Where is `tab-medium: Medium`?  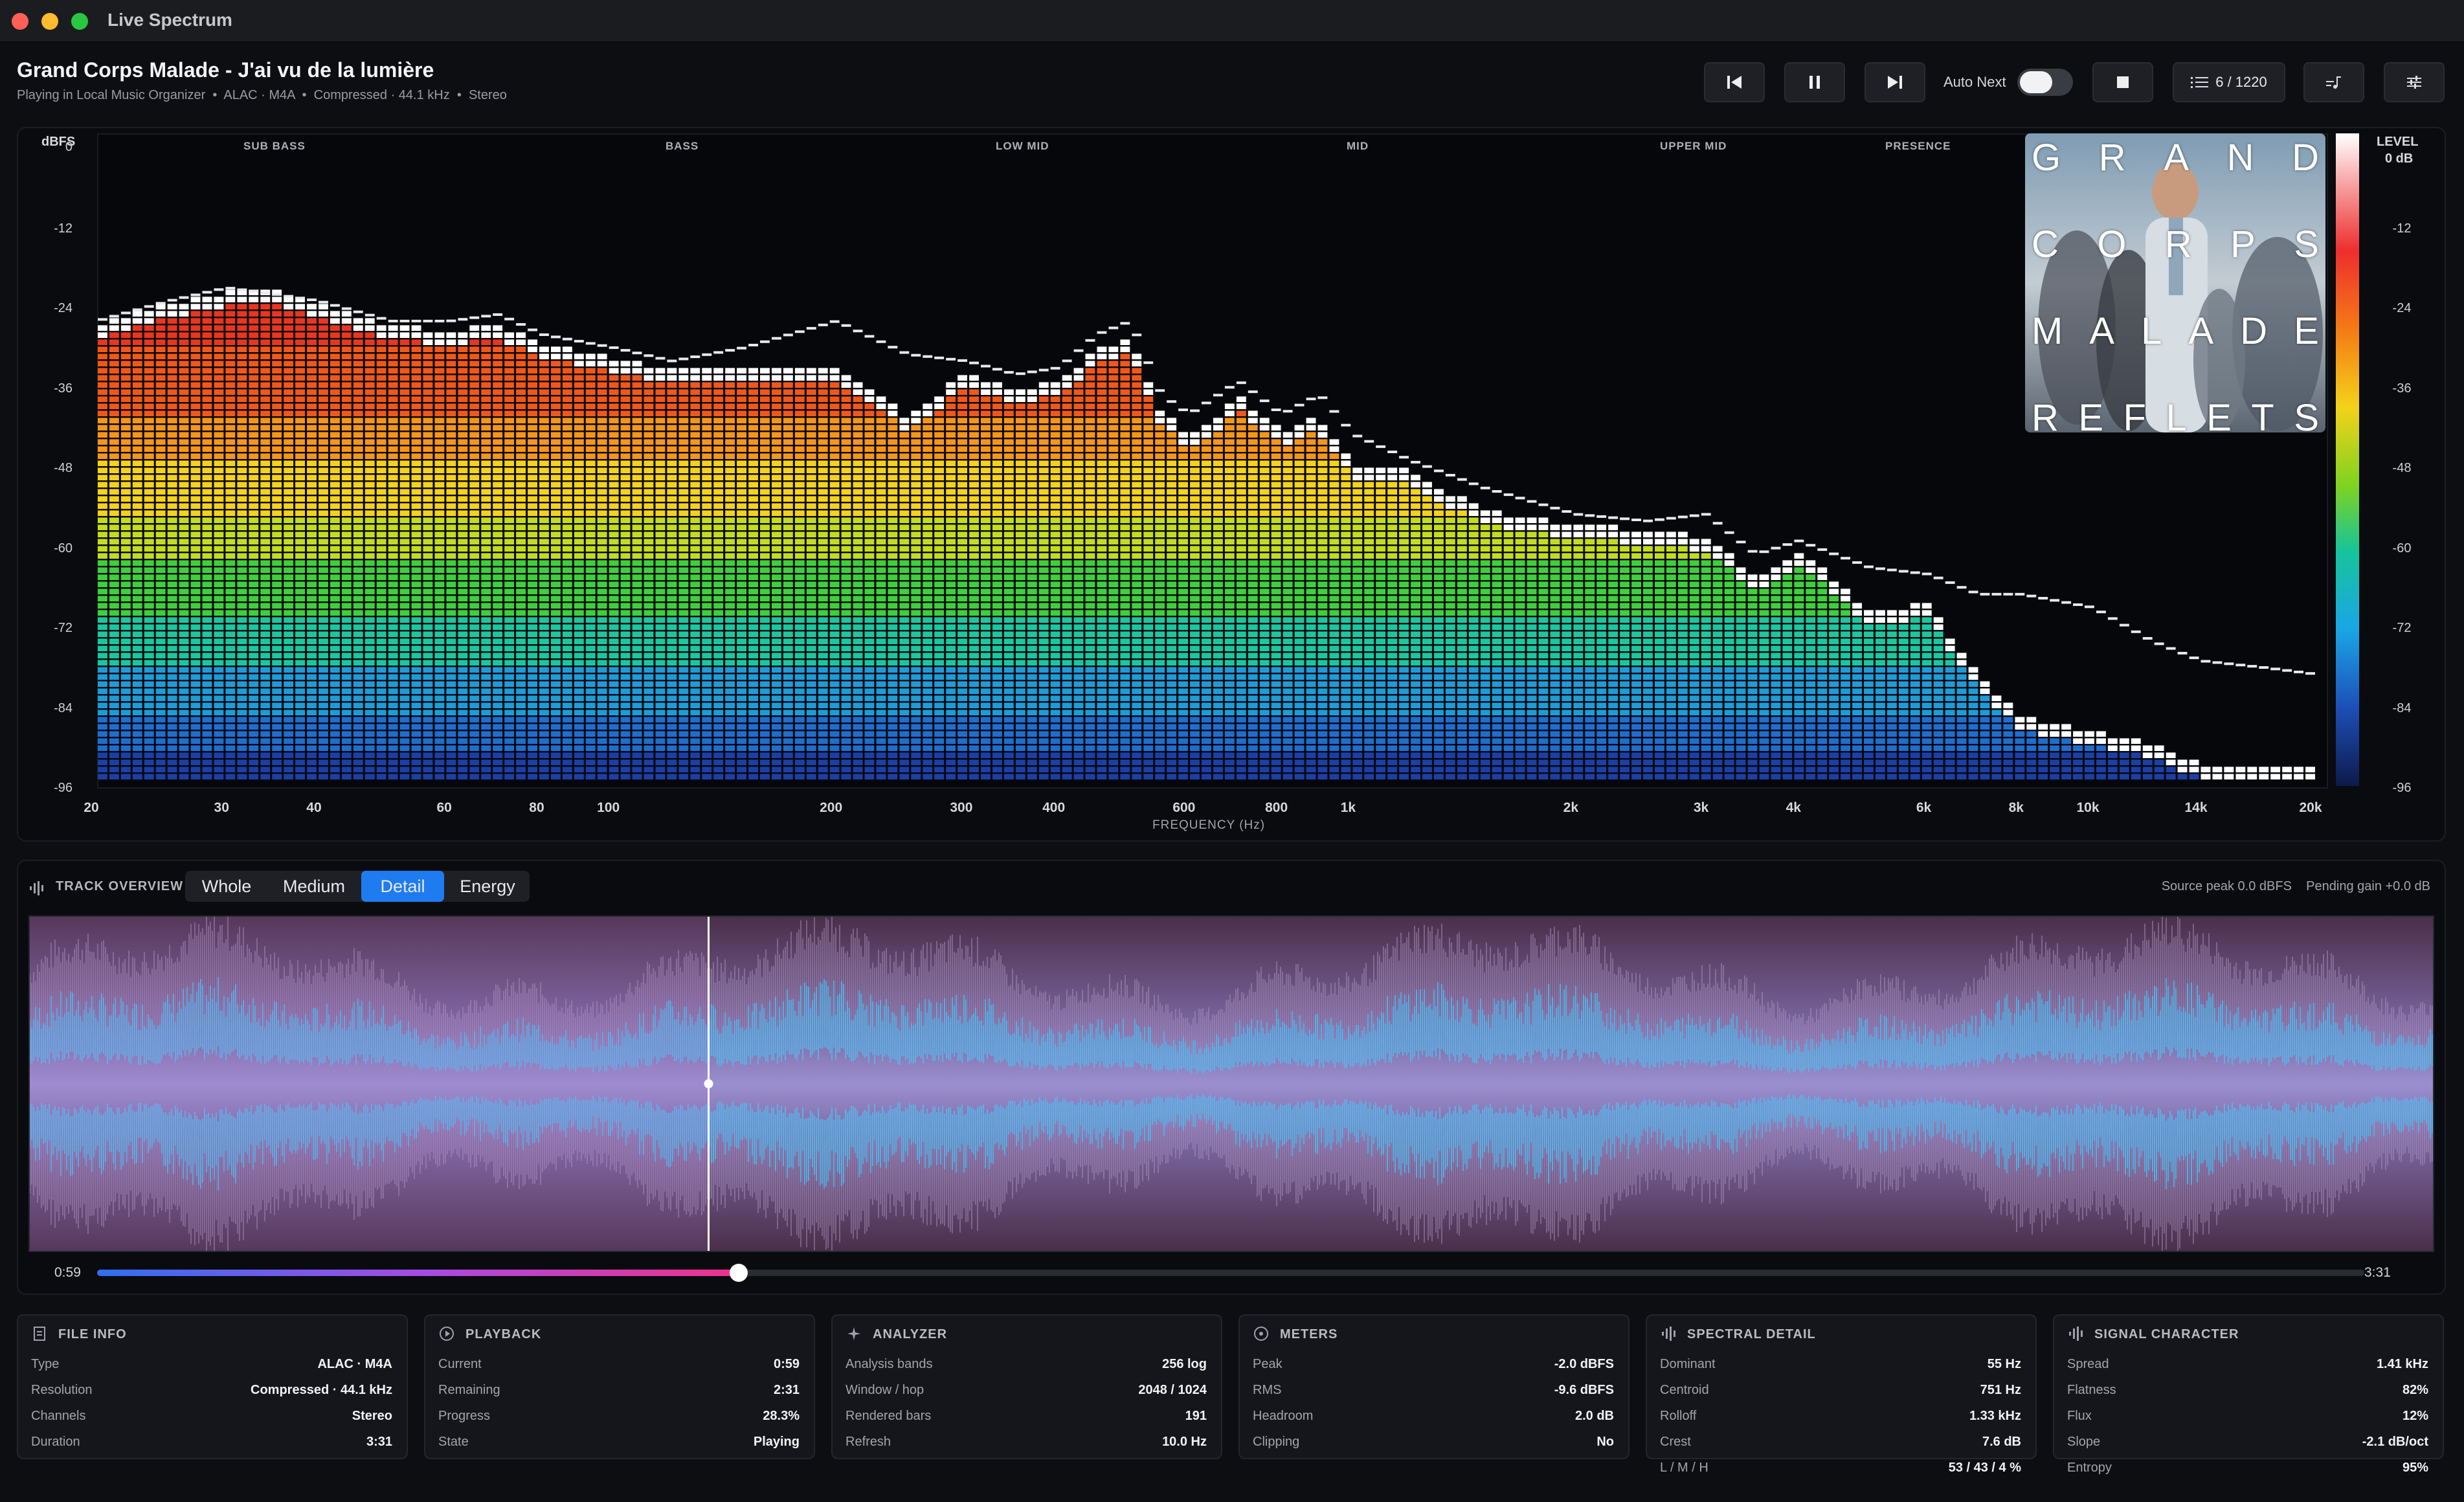 tab-medium: Medium is located at coordinates (314, 886).